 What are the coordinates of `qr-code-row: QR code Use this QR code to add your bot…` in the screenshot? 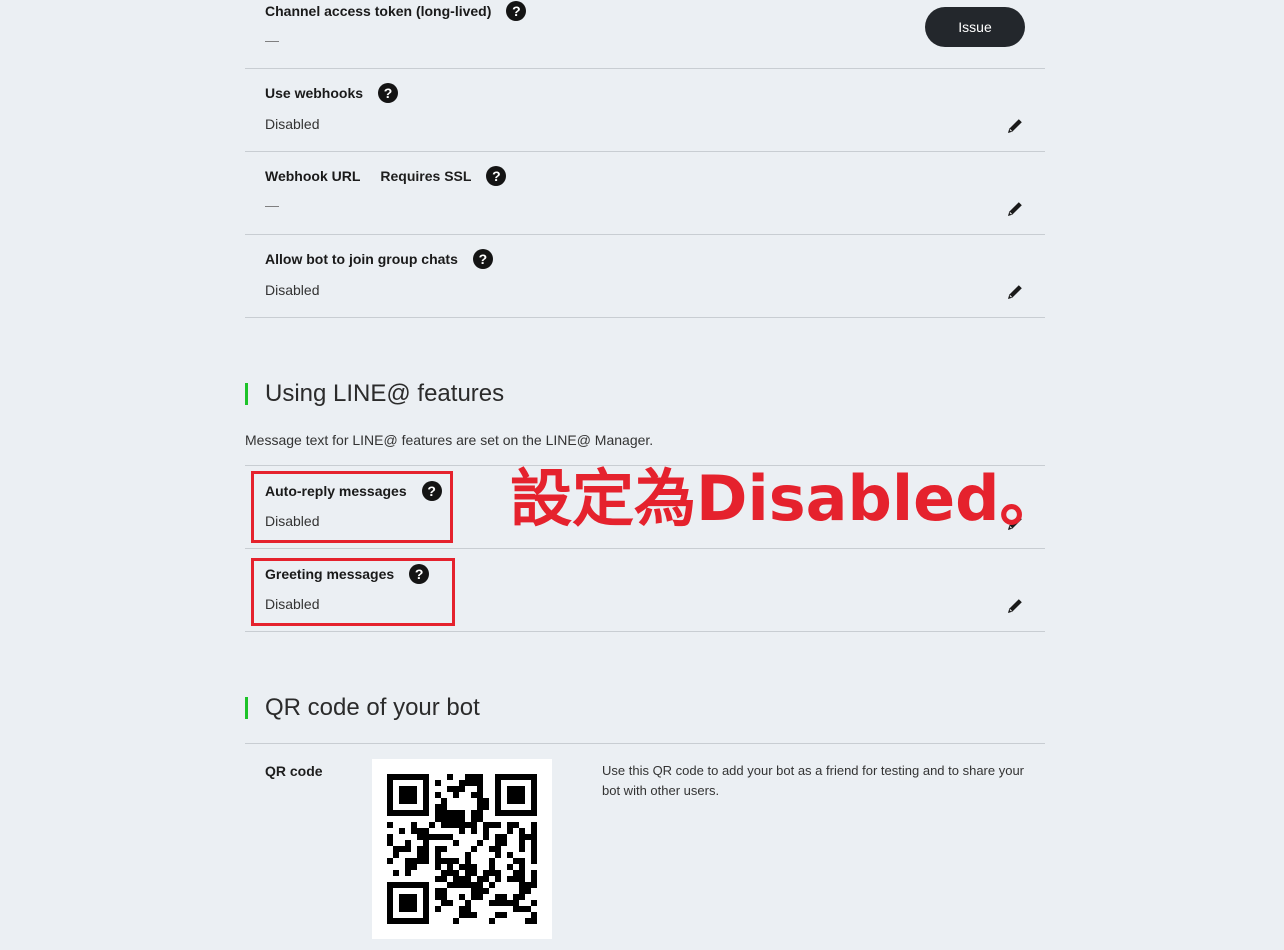 It's located at (645, 846).